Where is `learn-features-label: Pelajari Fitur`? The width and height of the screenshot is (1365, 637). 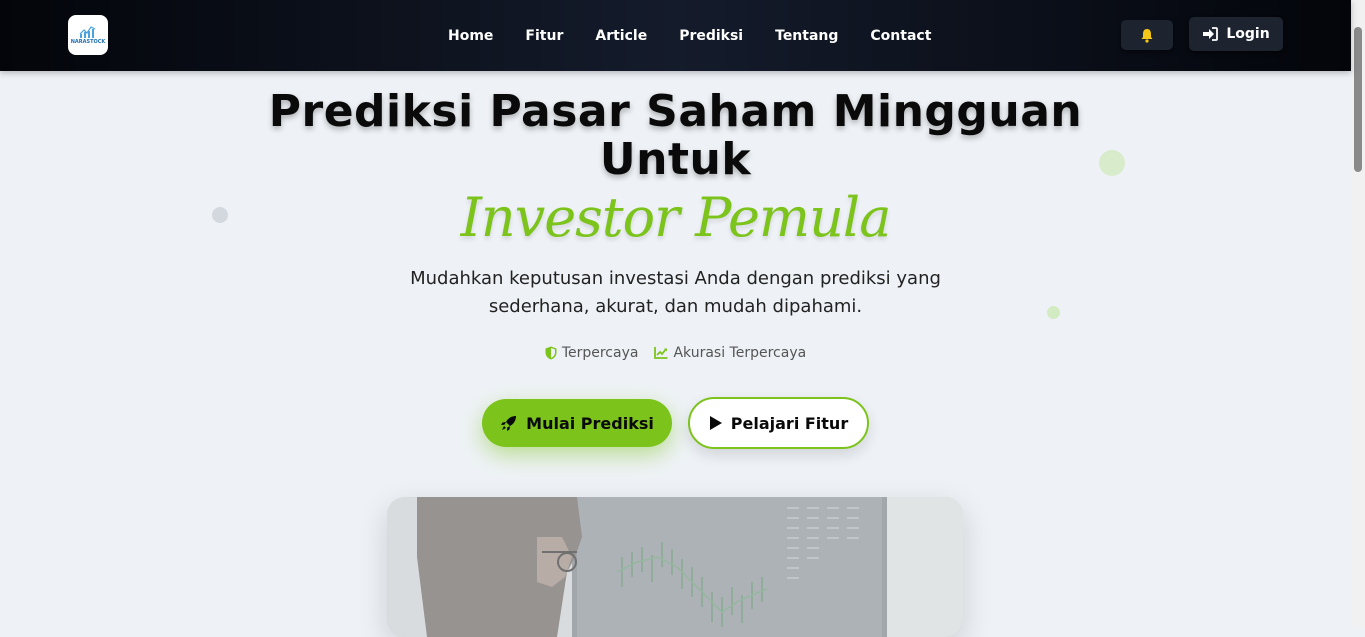
learn-features-label: Pelajari Fitur is located at coordinates (789, 423).